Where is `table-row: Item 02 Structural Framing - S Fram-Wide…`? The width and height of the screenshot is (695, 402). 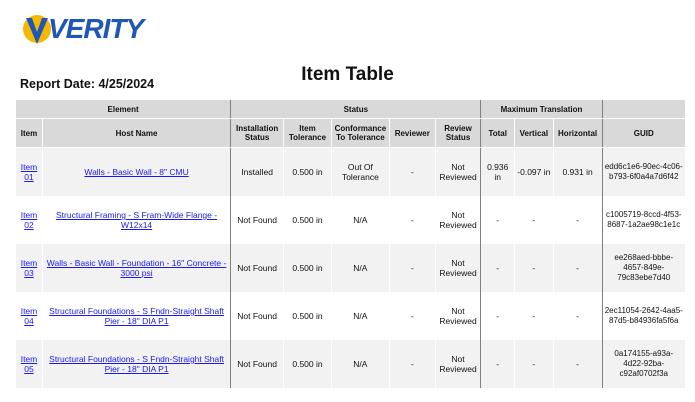 table-row: Item 02 Structural Framing - S Fram-Wide… is located at coordinates (351, 220).